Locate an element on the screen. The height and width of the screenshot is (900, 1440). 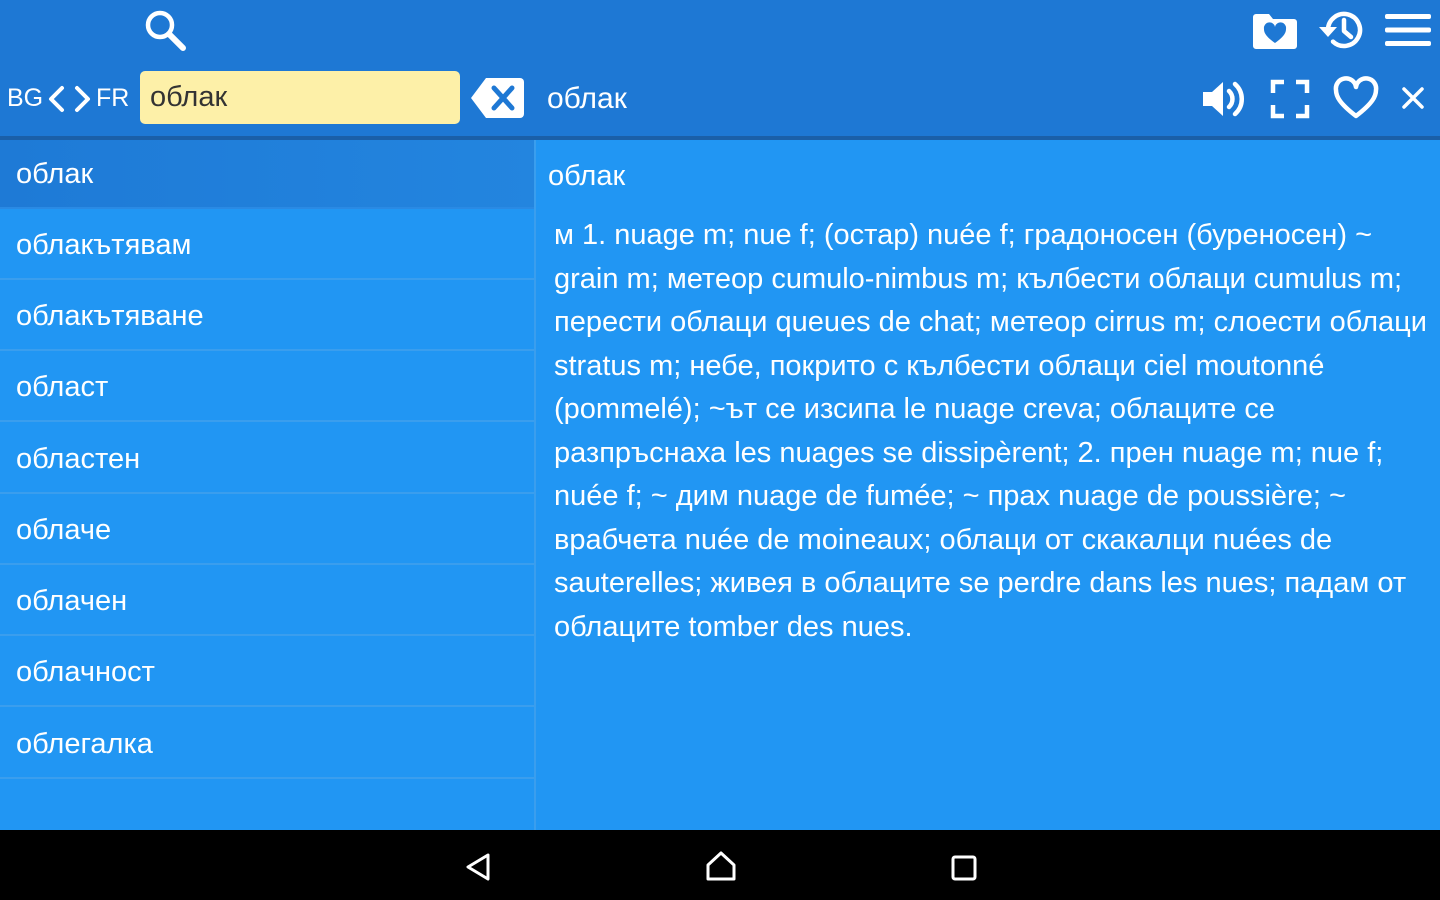
list-item: област is located at coordinates (267, 387).